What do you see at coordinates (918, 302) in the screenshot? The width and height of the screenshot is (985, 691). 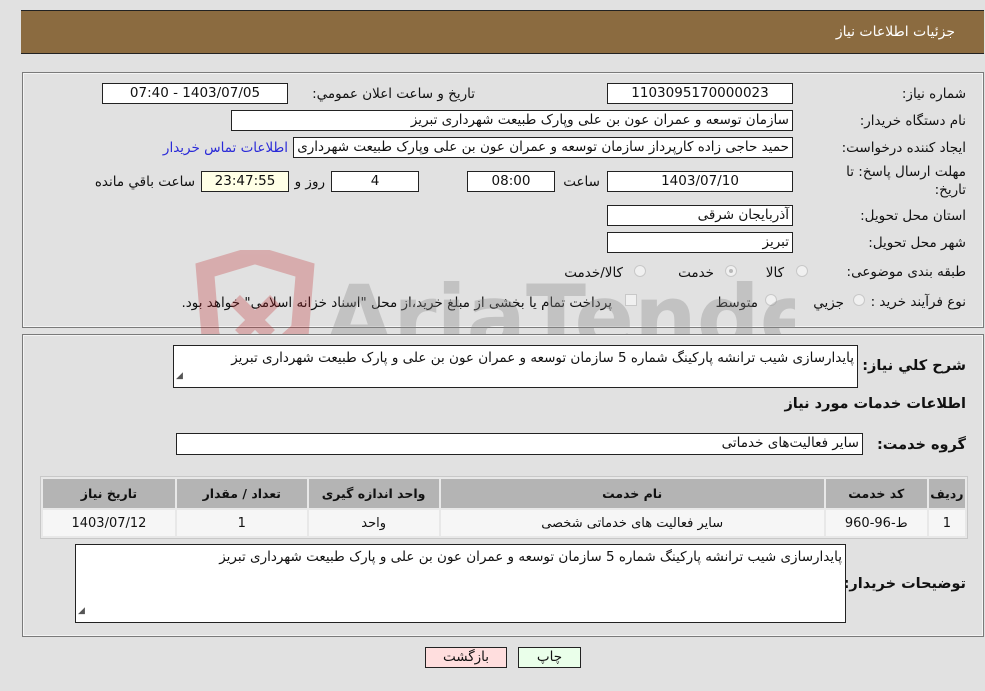 I see `process-label: نوع فرآیند خرید :` at bounding box center [918, 302].